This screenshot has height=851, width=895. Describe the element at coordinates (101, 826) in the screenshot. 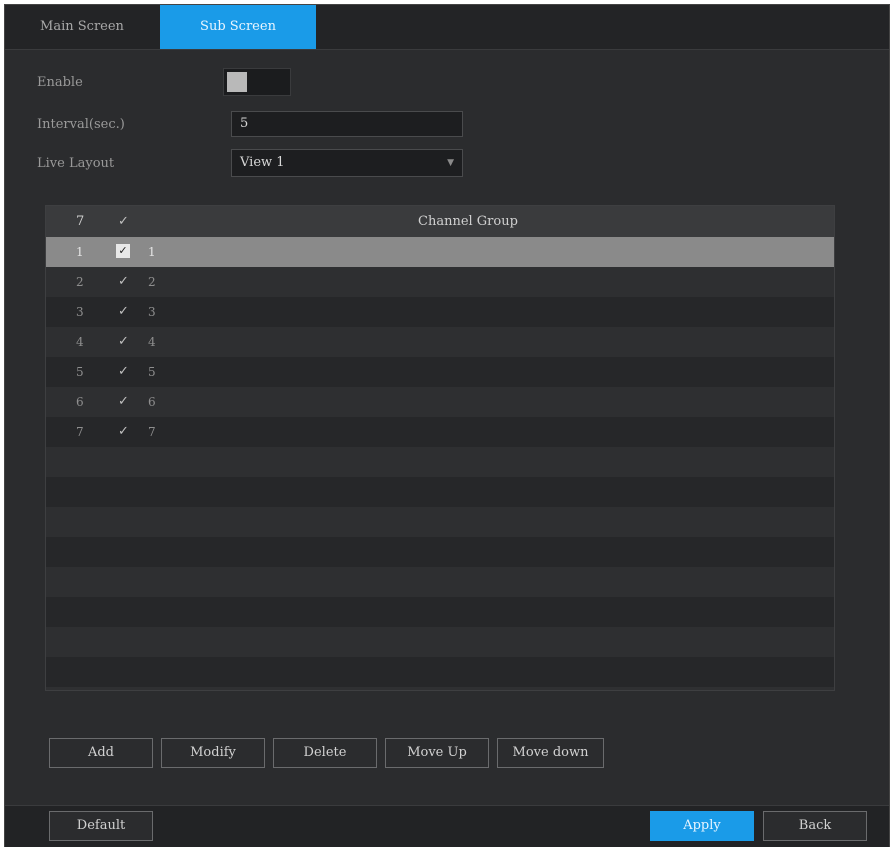

I see `default-button: Default` at that location.